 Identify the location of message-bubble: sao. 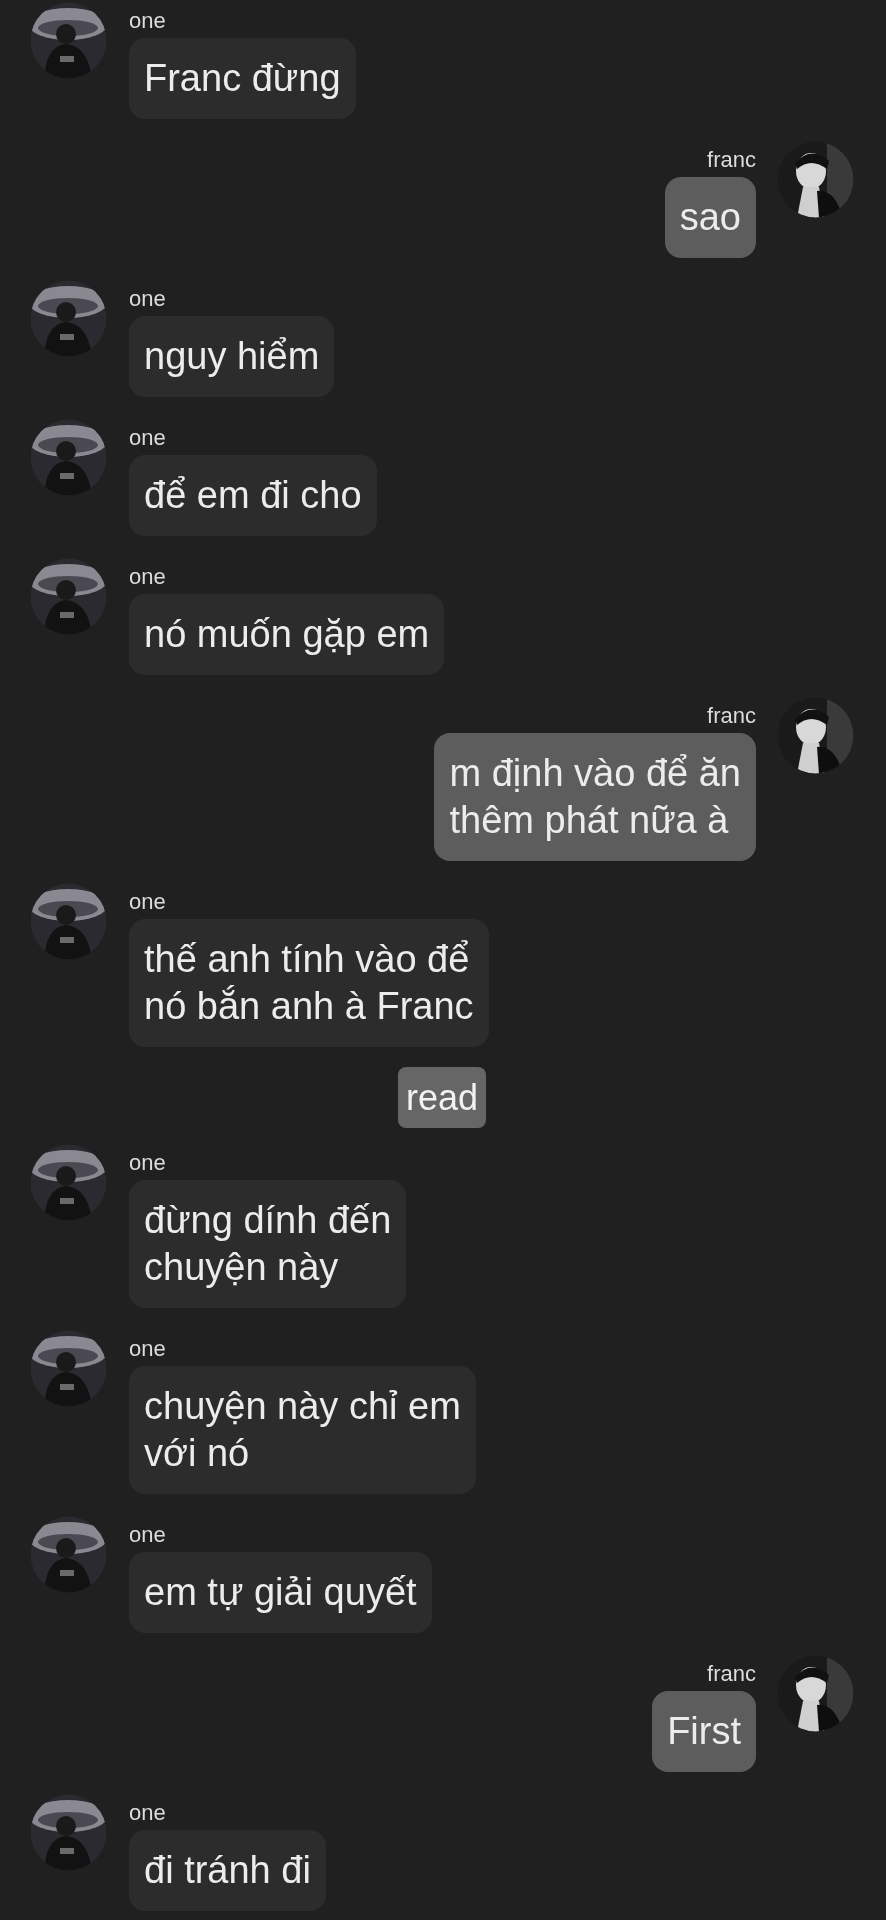
(710, 217).